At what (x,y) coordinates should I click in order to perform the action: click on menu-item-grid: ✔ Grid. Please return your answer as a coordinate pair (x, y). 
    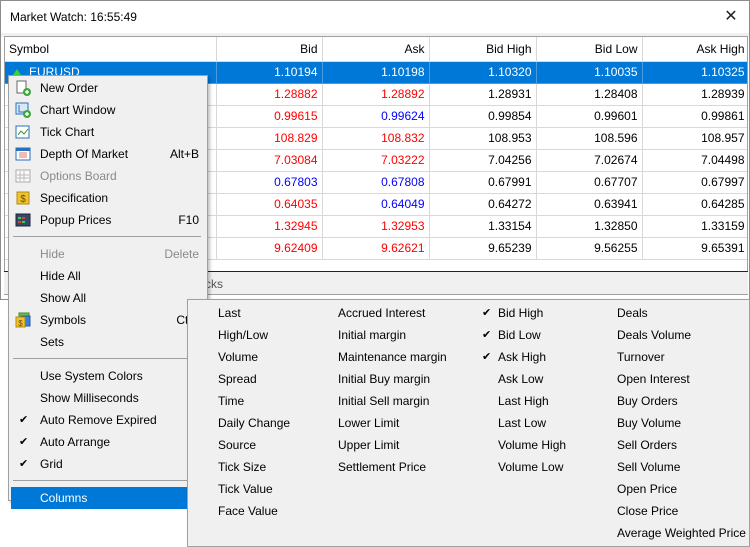
    Looking at the image, I should click on (108, 464).